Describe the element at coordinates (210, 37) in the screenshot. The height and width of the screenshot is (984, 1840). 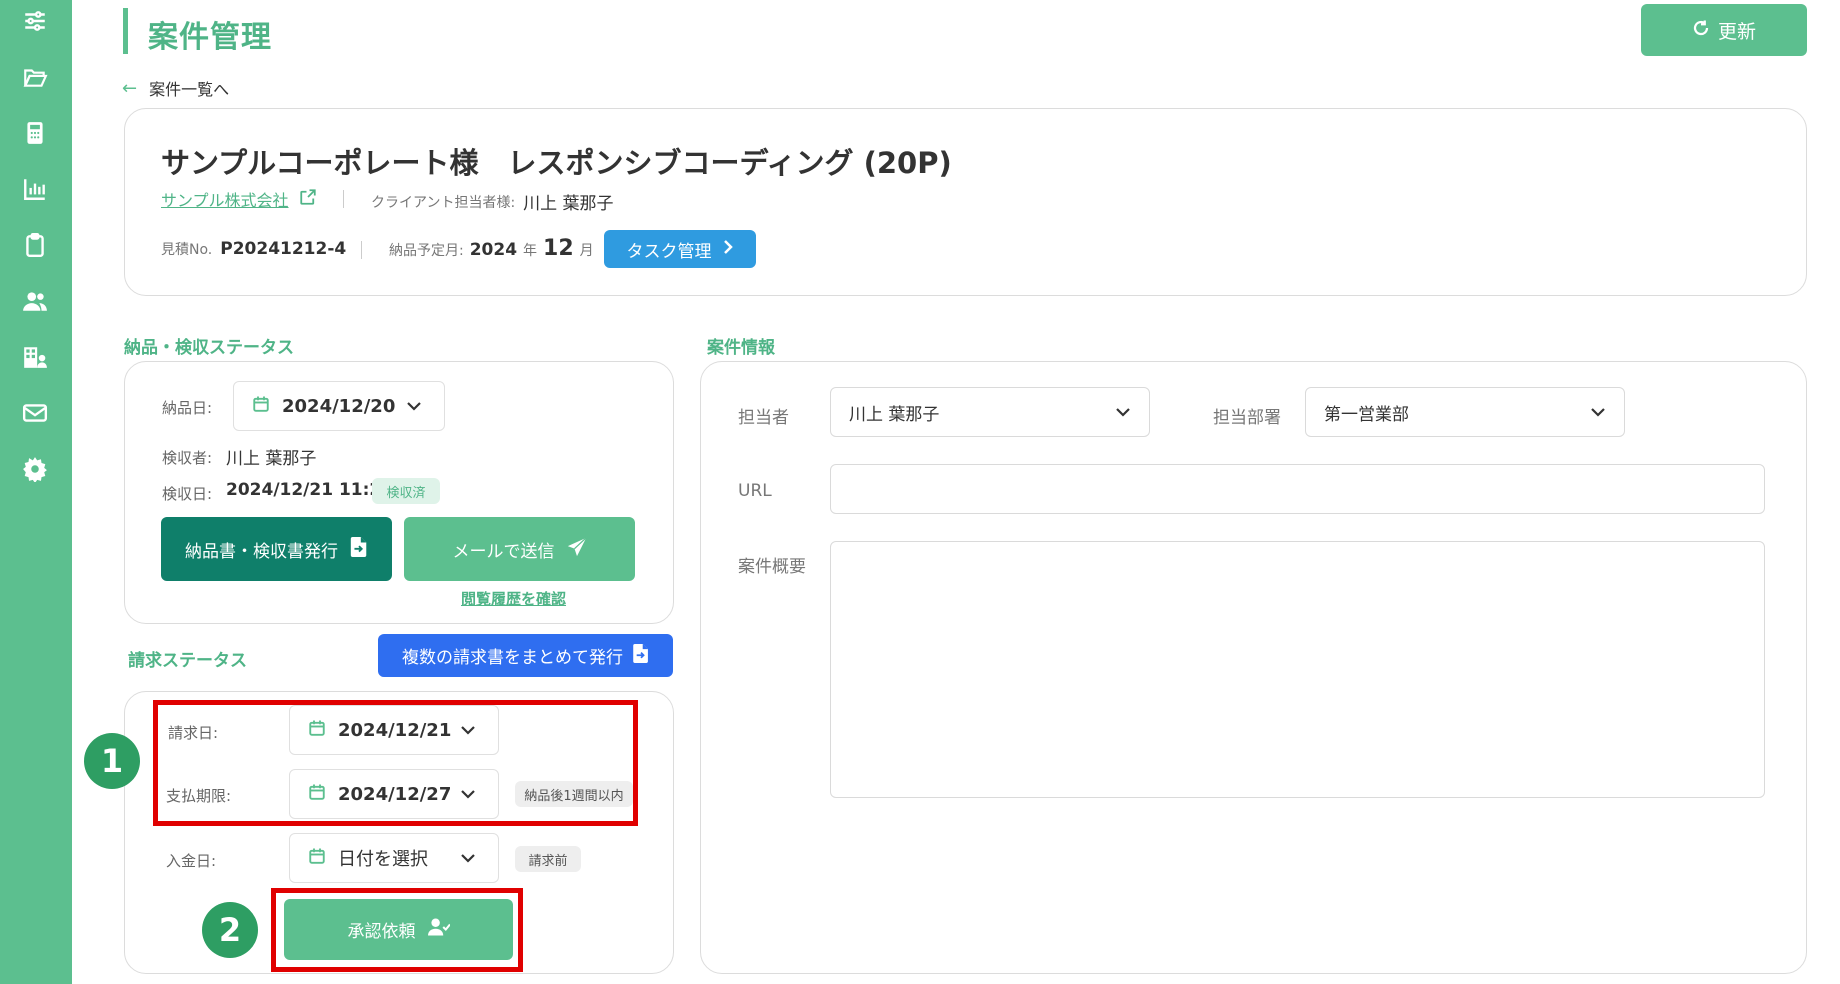
I see `page-title: 案件管理` at that location.